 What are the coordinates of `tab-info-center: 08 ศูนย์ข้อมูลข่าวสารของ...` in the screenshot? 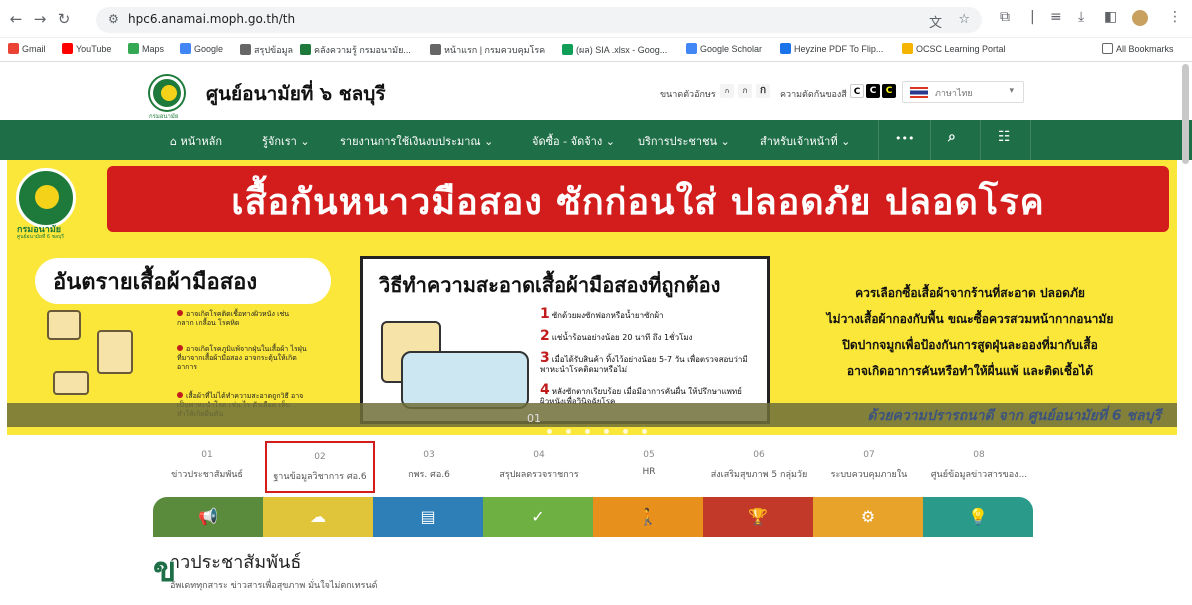 It's located at (979, 467).